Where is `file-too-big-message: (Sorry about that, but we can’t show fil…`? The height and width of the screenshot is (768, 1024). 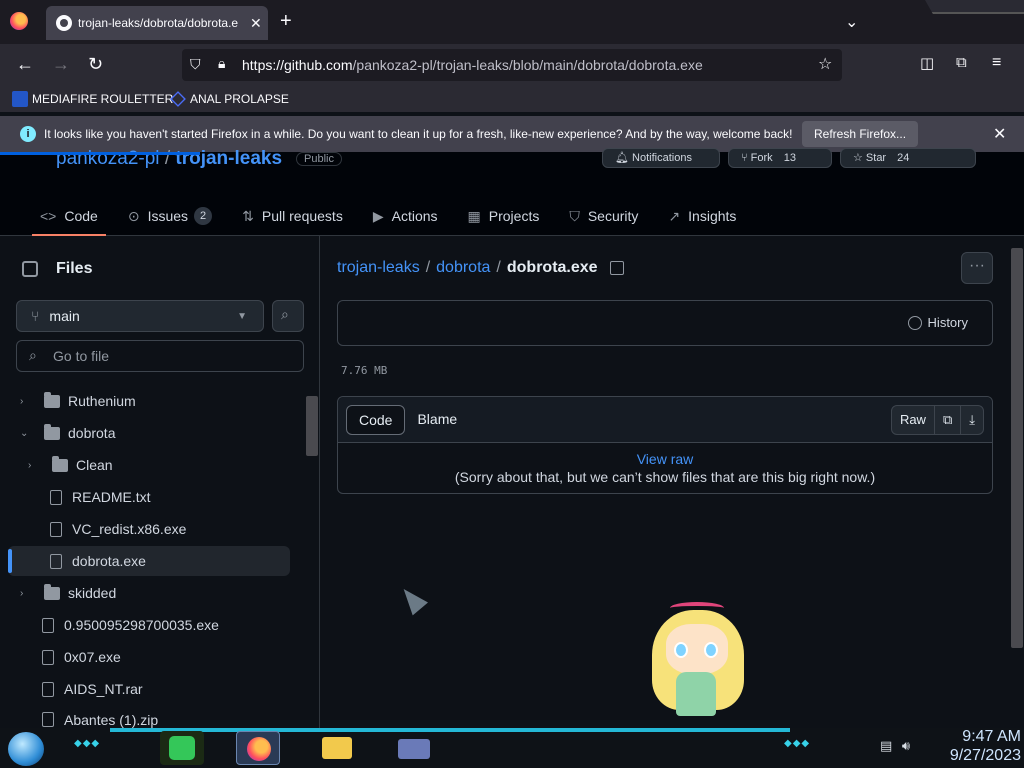 file-too-big-message: (Sorry about that, but we can’t show fil… is located at coordinates (665, 477).